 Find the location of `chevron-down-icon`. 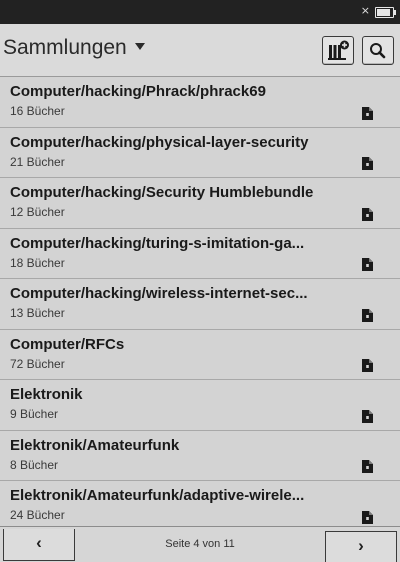

chevron-down-icon is located at coordinates (139, 46).